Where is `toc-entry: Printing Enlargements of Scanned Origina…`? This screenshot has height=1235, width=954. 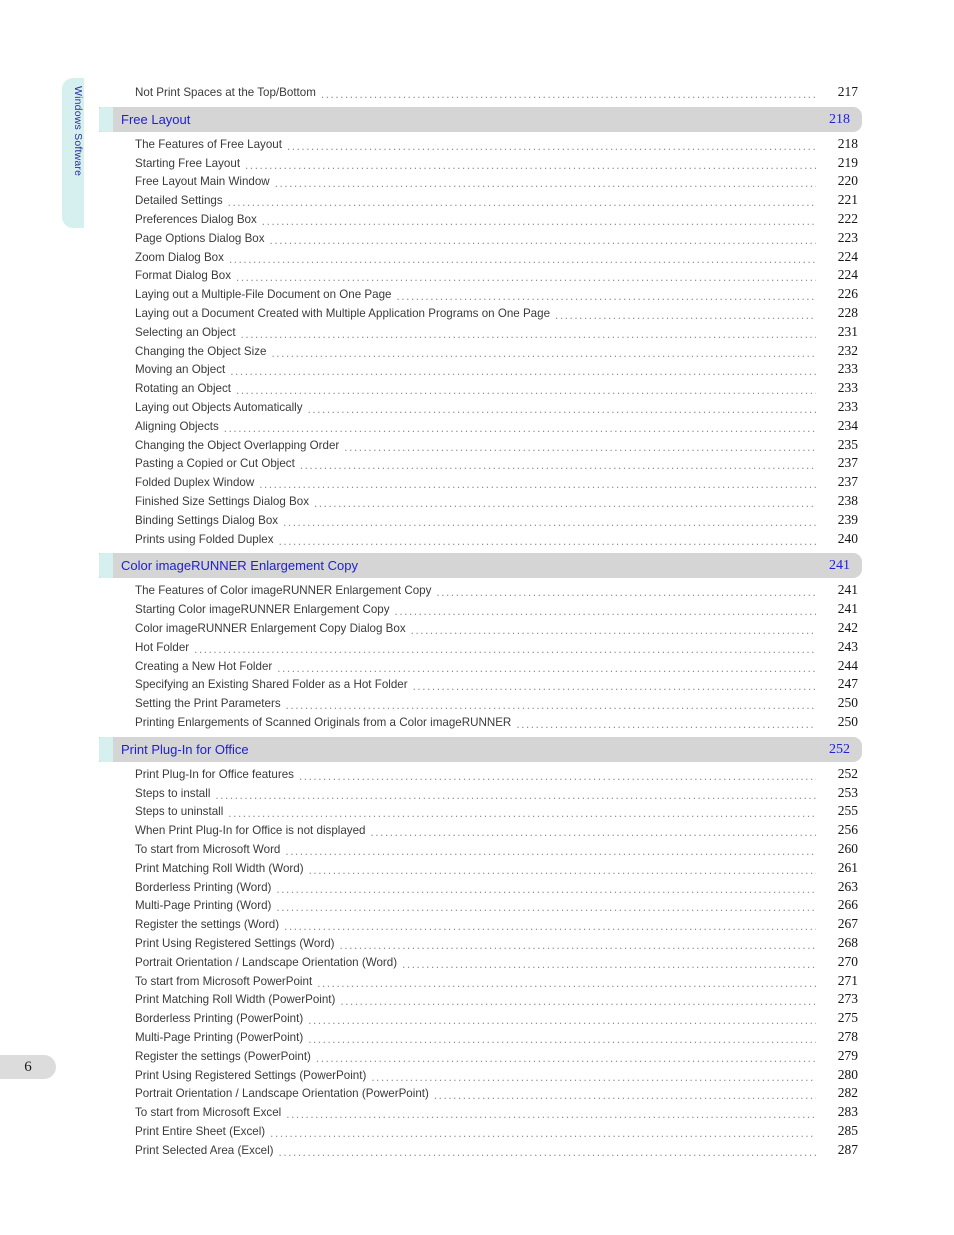 toc-entry: Printing Enlargements of Scanned Origina… is located at coordinates (496, 723).